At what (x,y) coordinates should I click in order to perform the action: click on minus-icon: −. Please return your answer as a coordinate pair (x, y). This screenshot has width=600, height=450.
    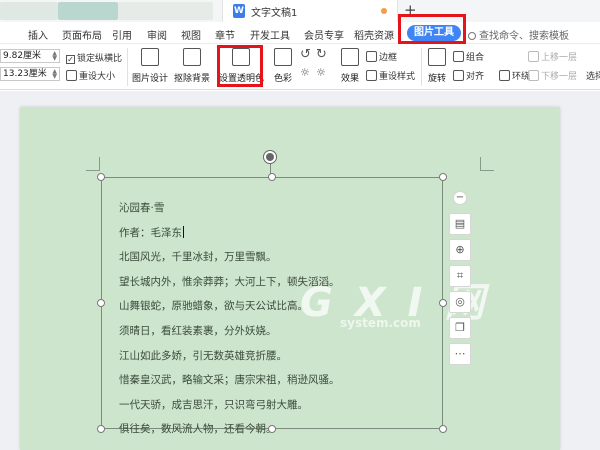
    Looking at the image, I should click on (460, 198).